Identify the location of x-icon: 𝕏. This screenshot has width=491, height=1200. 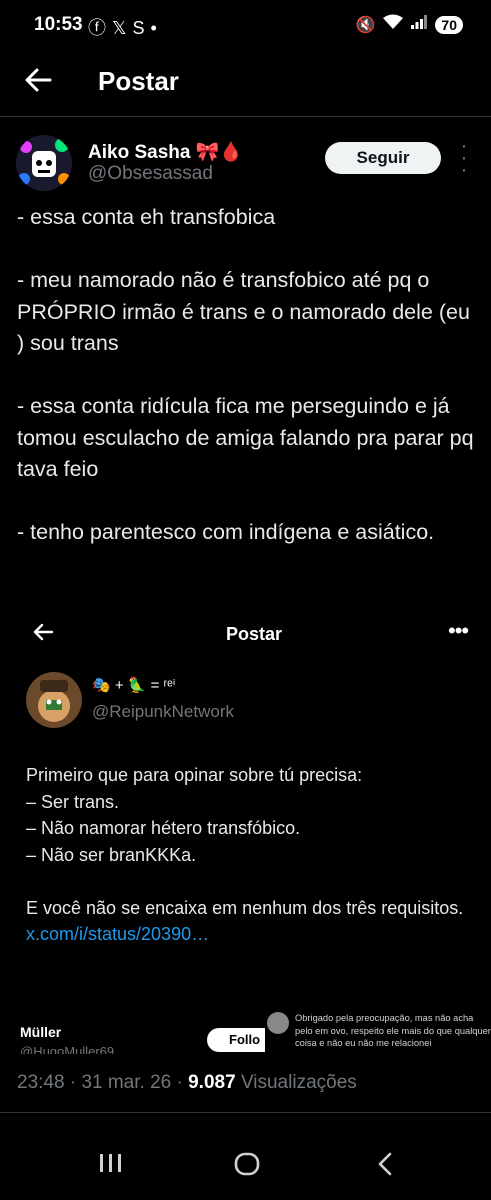
(122, 28).